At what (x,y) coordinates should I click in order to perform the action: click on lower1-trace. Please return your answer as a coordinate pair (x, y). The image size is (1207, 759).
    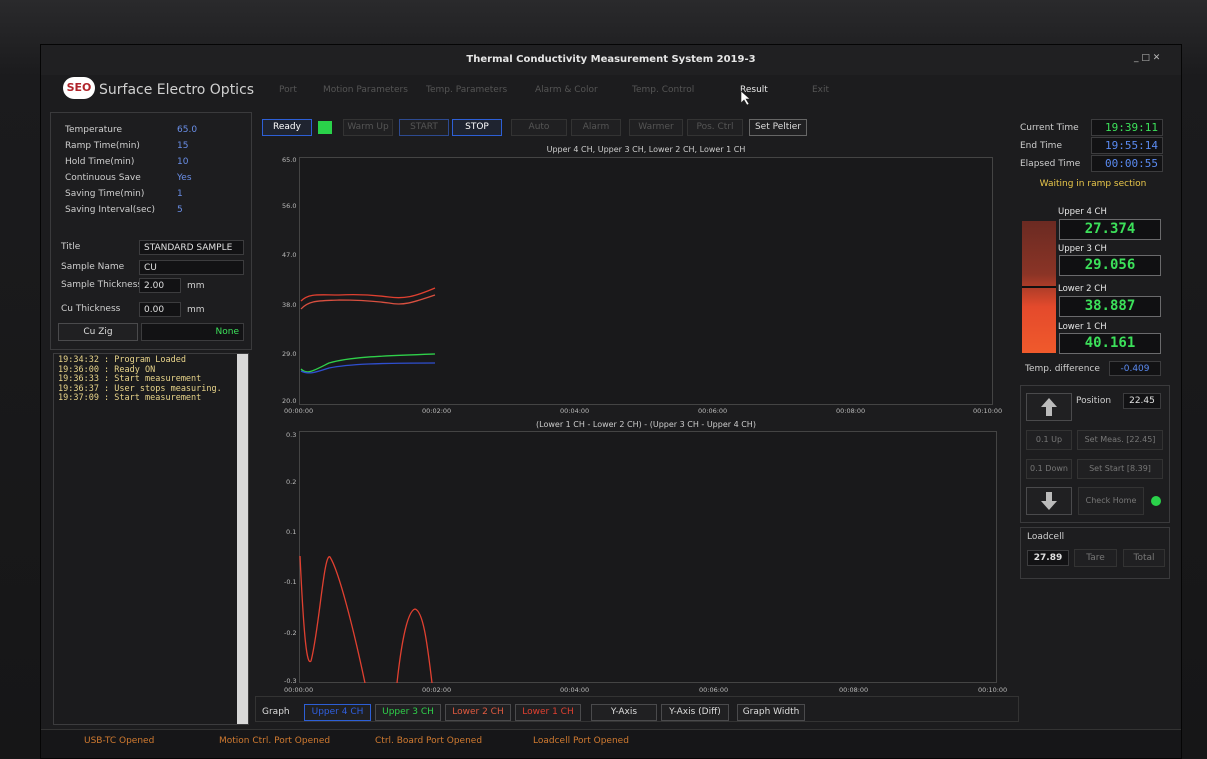
    Looking at the image, I should click on (368, 294).